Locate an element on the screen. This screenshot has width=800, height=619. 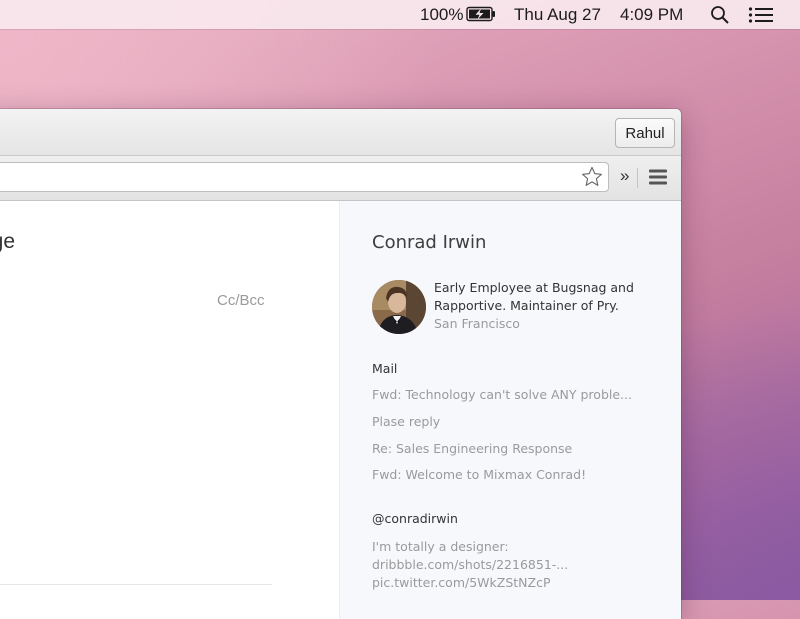
menubar-date: Thu Aug 27 is located at coordinates (557, 14).